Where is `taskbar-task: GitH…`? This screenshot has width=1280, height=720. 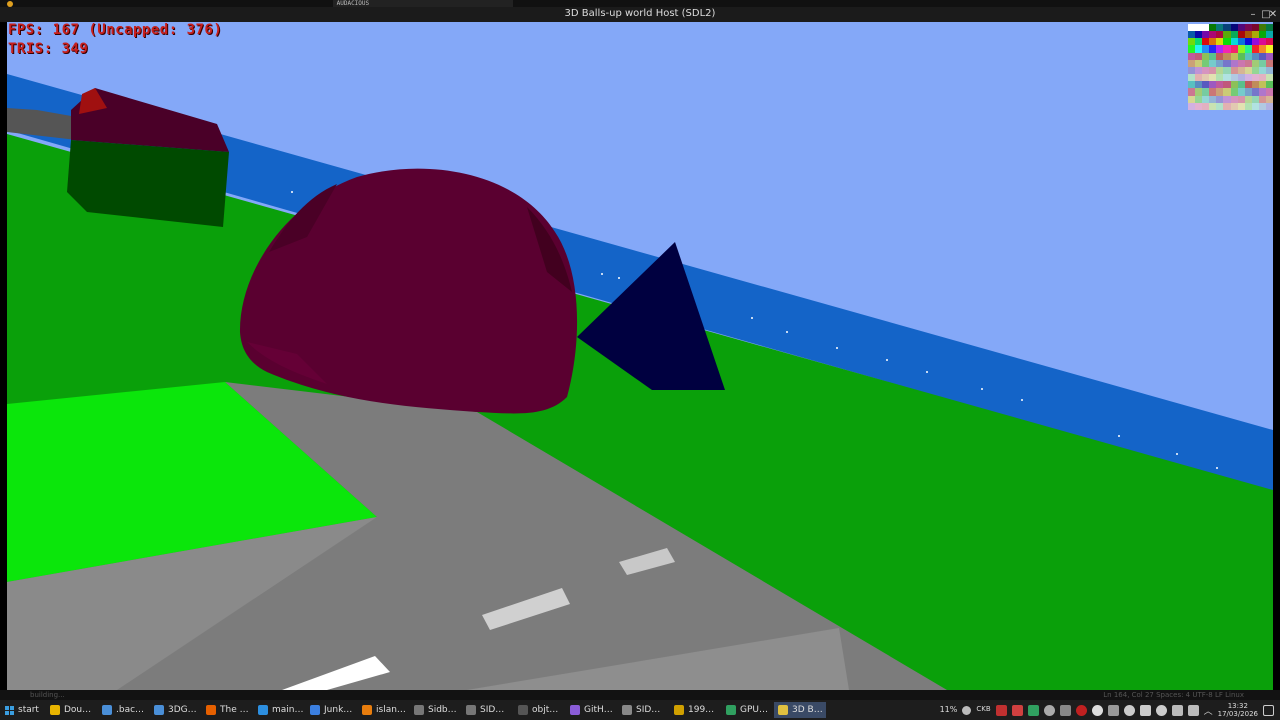 taskbar-task: GitH… is located at coordinates (592, 710).